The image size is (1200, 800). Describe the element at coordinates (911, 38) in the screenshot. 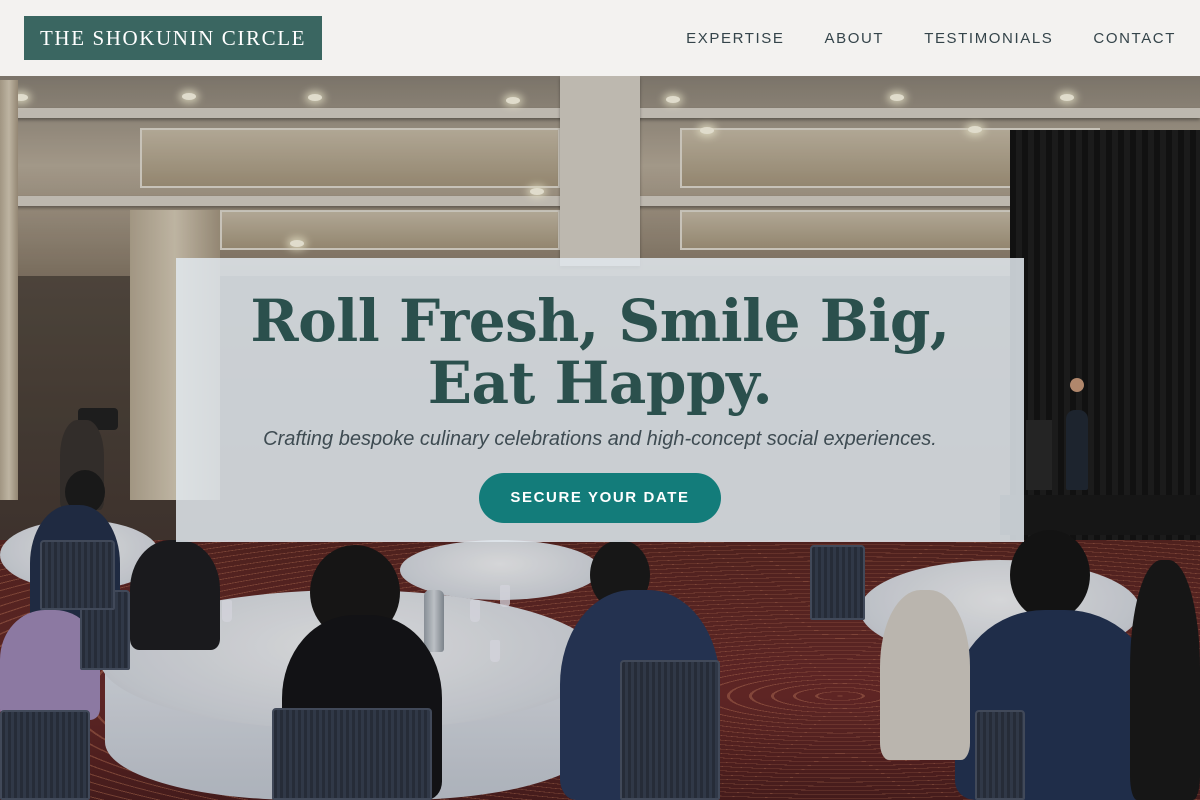

I see `main-nav: EXPERTISE ABOUT TESTIMONIALS CONTACT` at that location.